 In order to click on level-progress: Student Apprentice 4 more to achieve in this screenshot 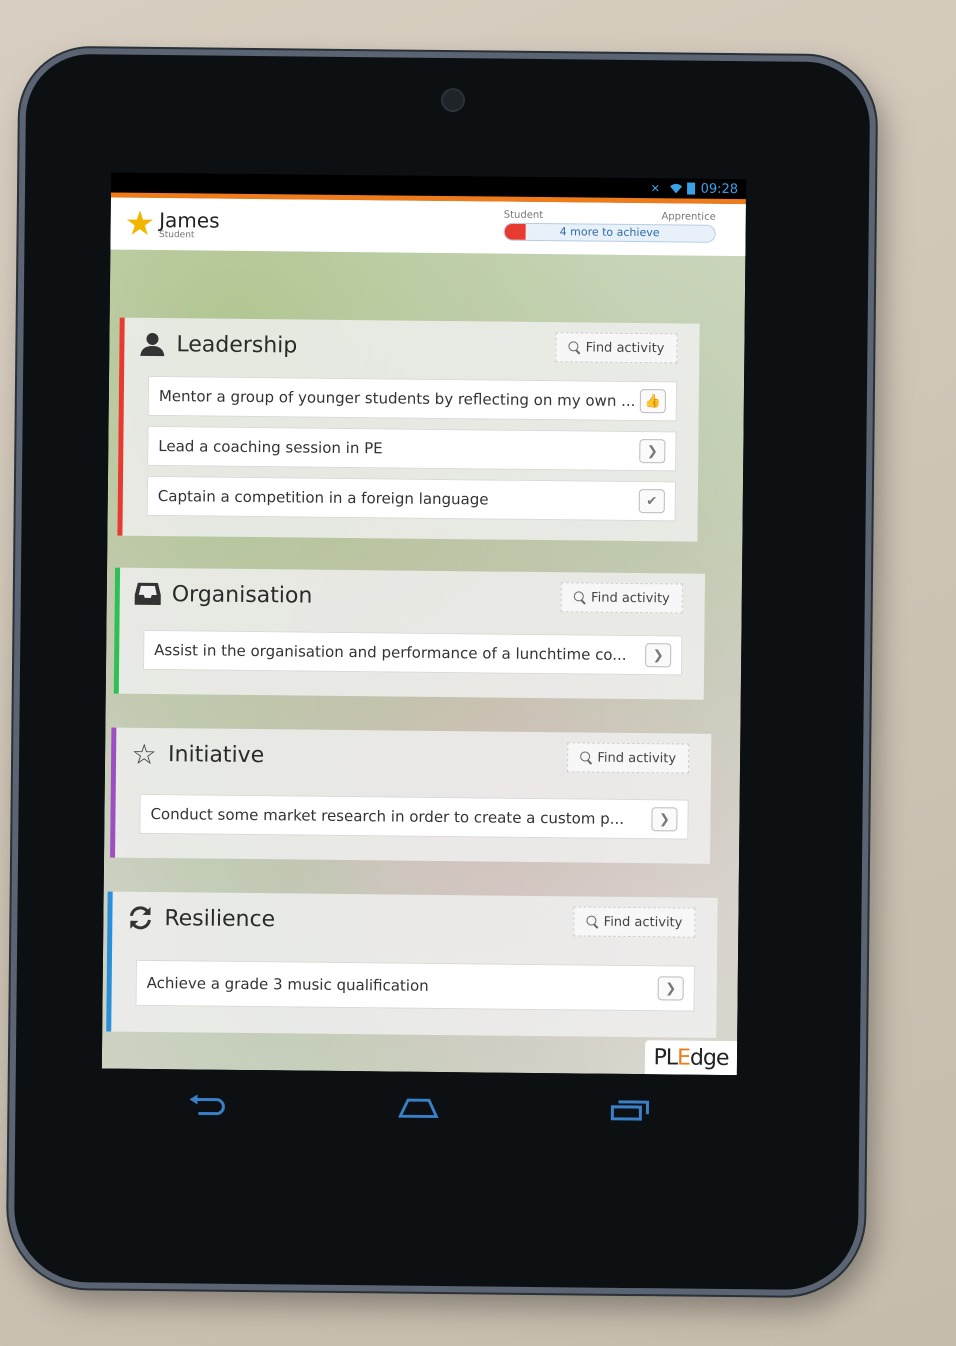, I will do `click(609, 226)`.